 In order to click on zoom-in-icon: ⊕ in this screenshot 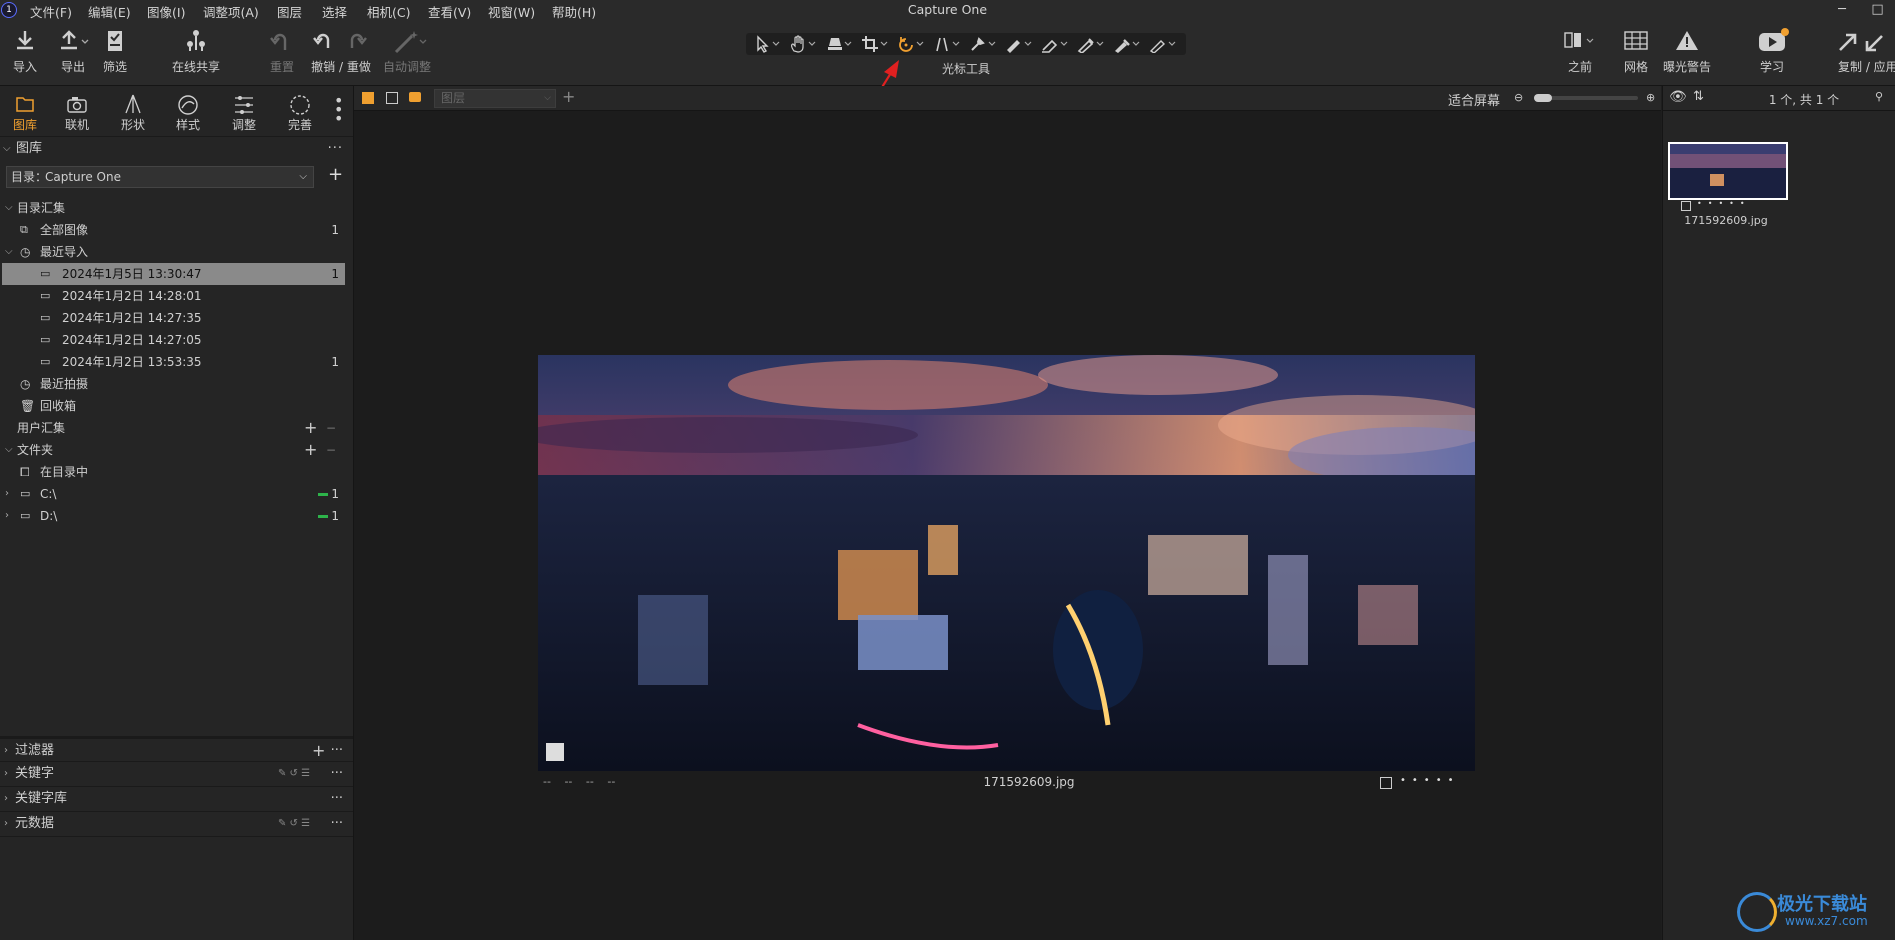, I will do `click(1650, 97)`.